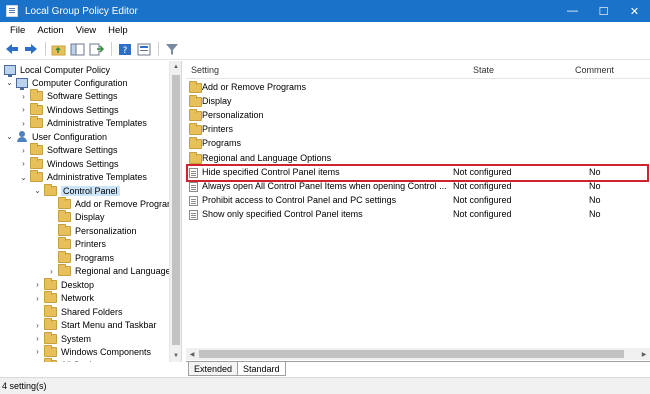 The height and width of the screenshot is (394, 650). I want to click on folder-list-item: Regional and Language Options, so click(418, 158).